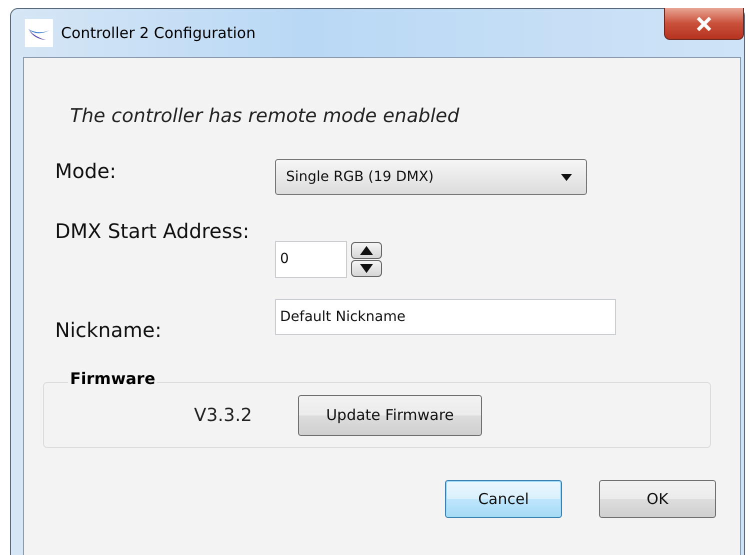 Image resolution: width=750 pixels, height=555 pixels. Describe the element at coordinates (158, 33) in the screenshot. I see `window-title: Controller 2 Configuration` at that location.